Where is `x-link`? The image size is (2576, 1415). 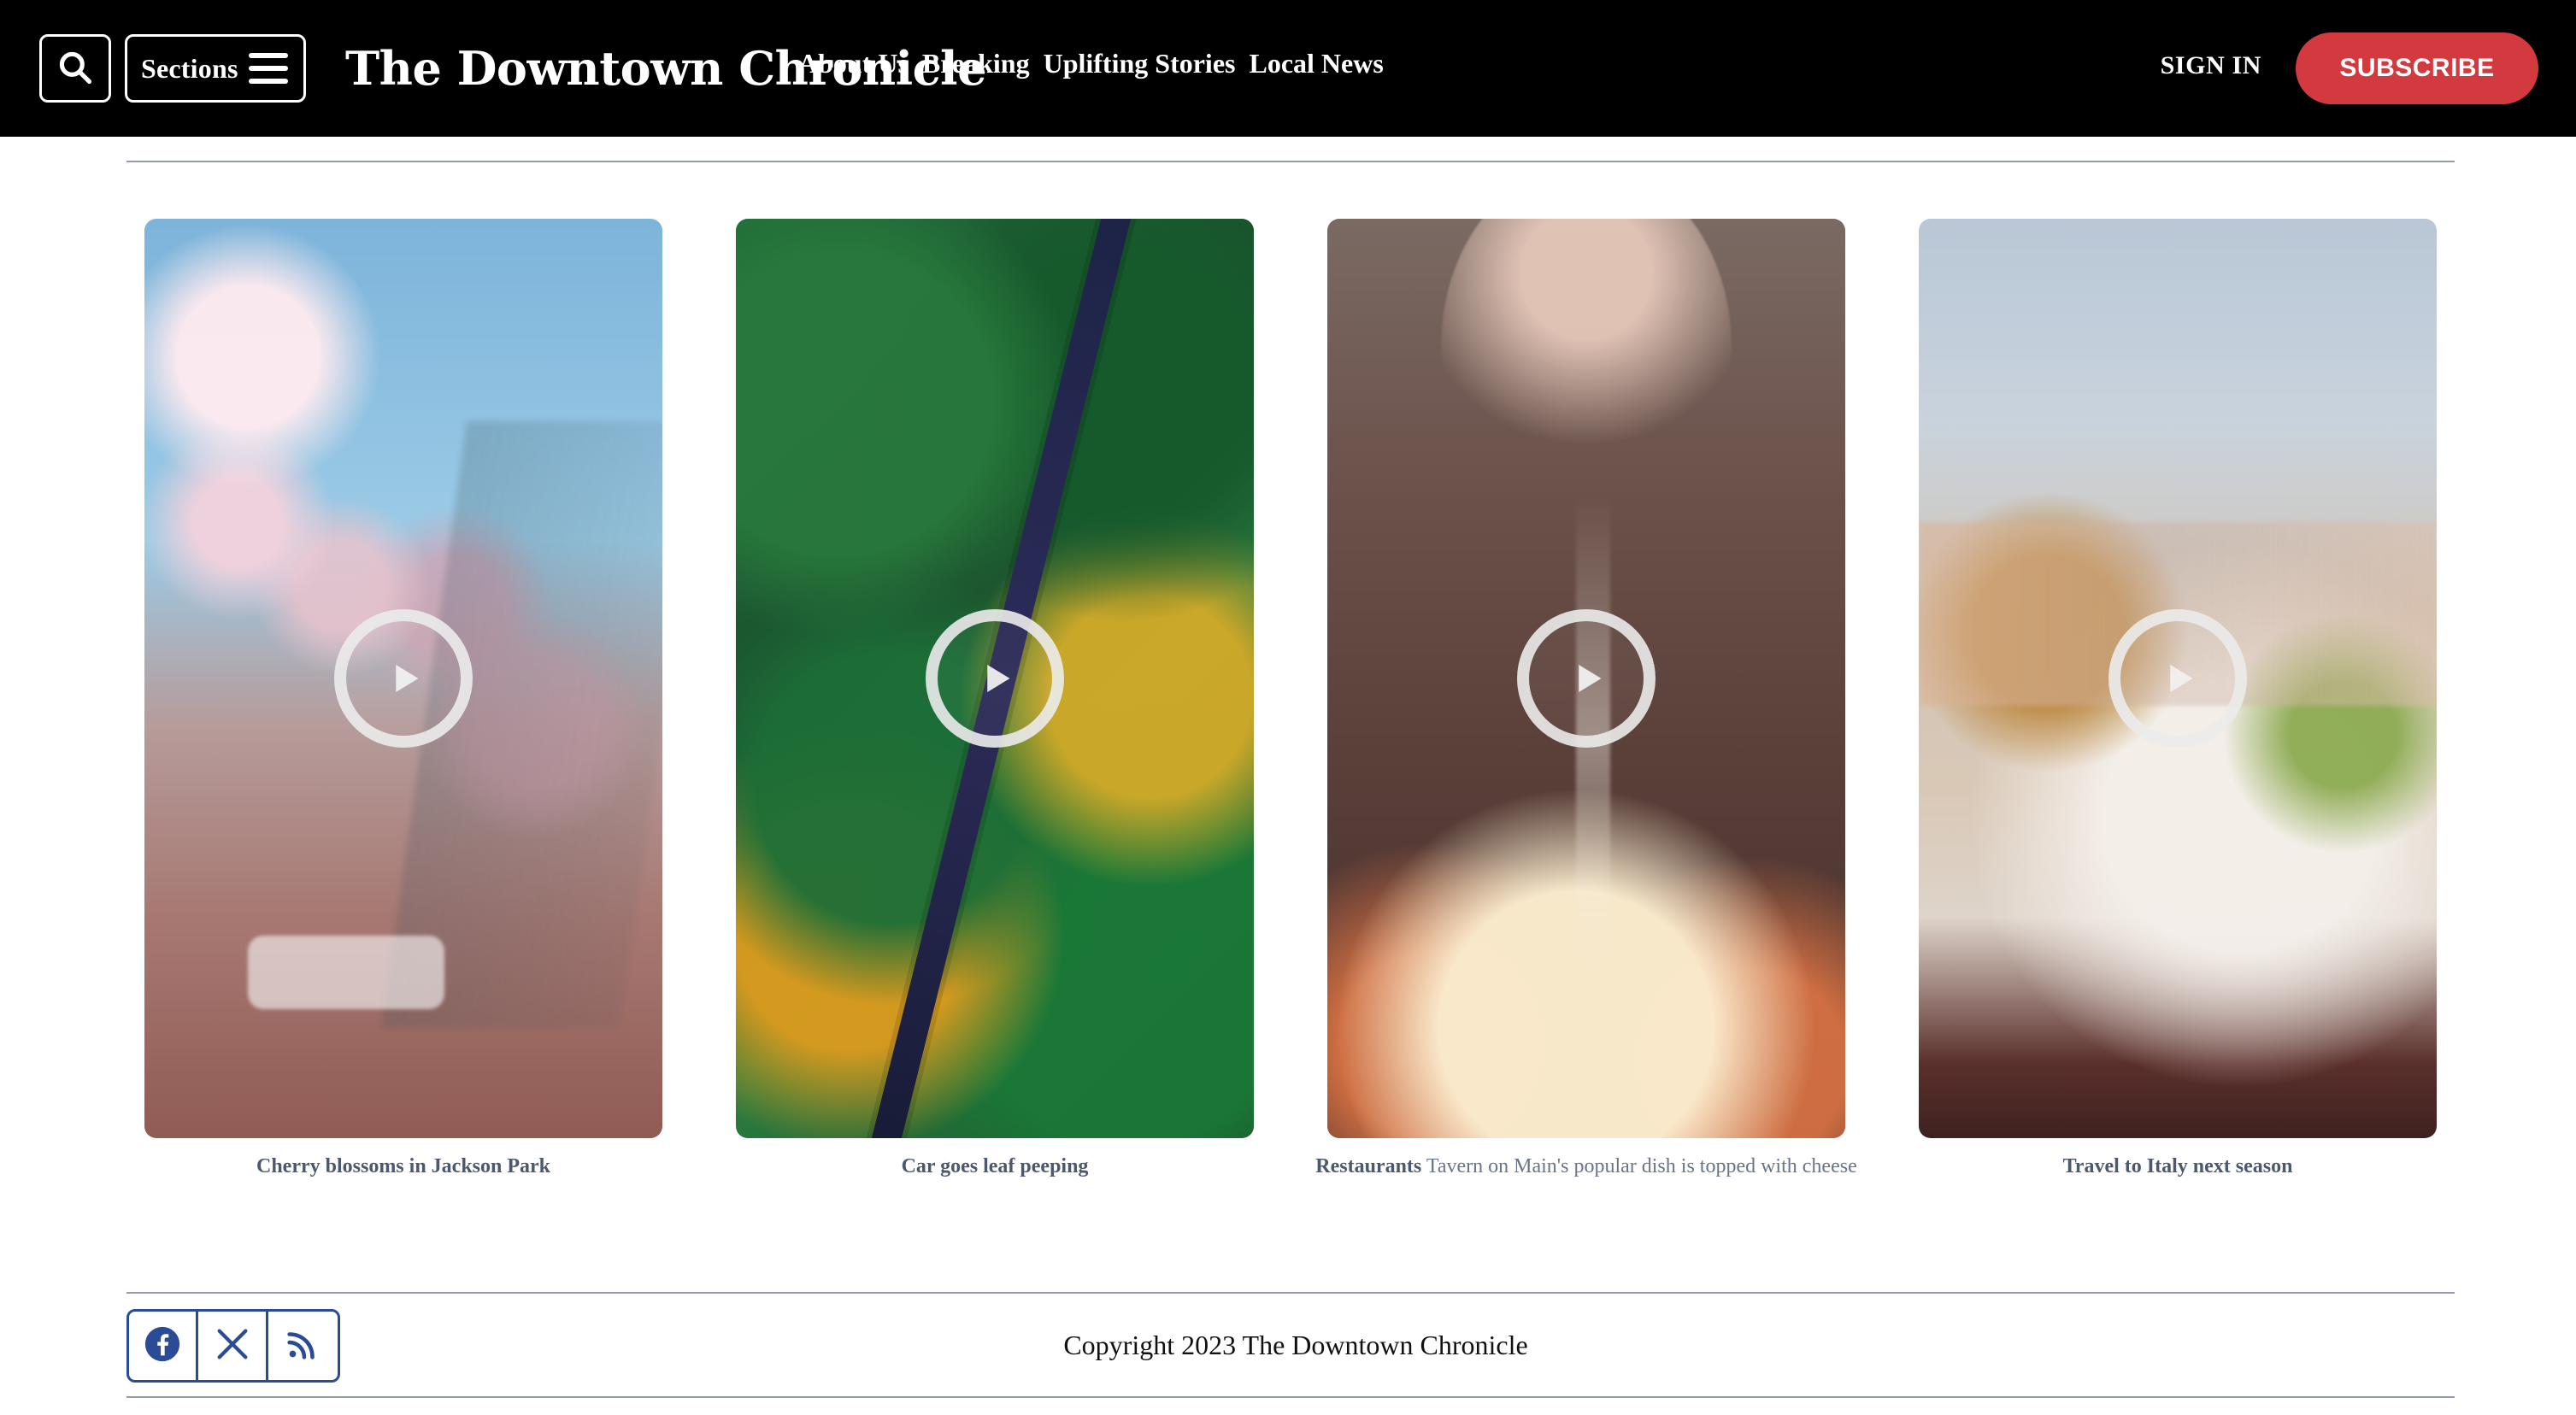
x-link is located at coordinates (233, 1346).